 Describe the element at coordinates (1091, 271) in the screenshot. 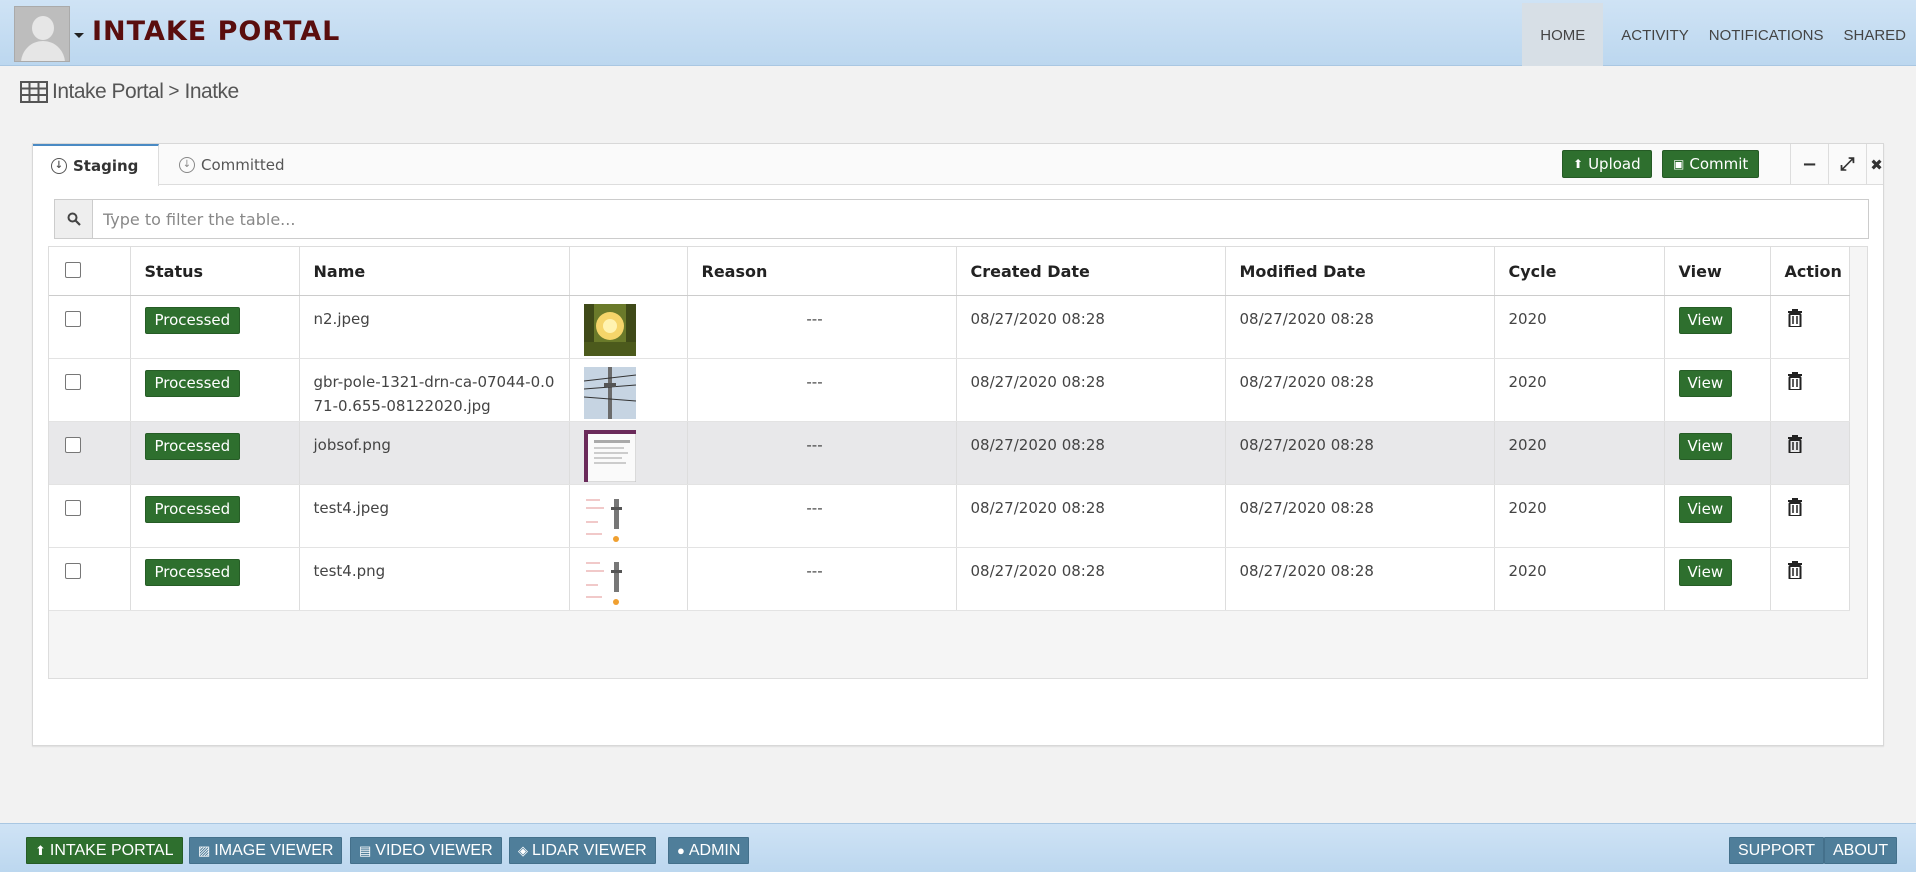

I see `column-header-created: Created Date` at that location.